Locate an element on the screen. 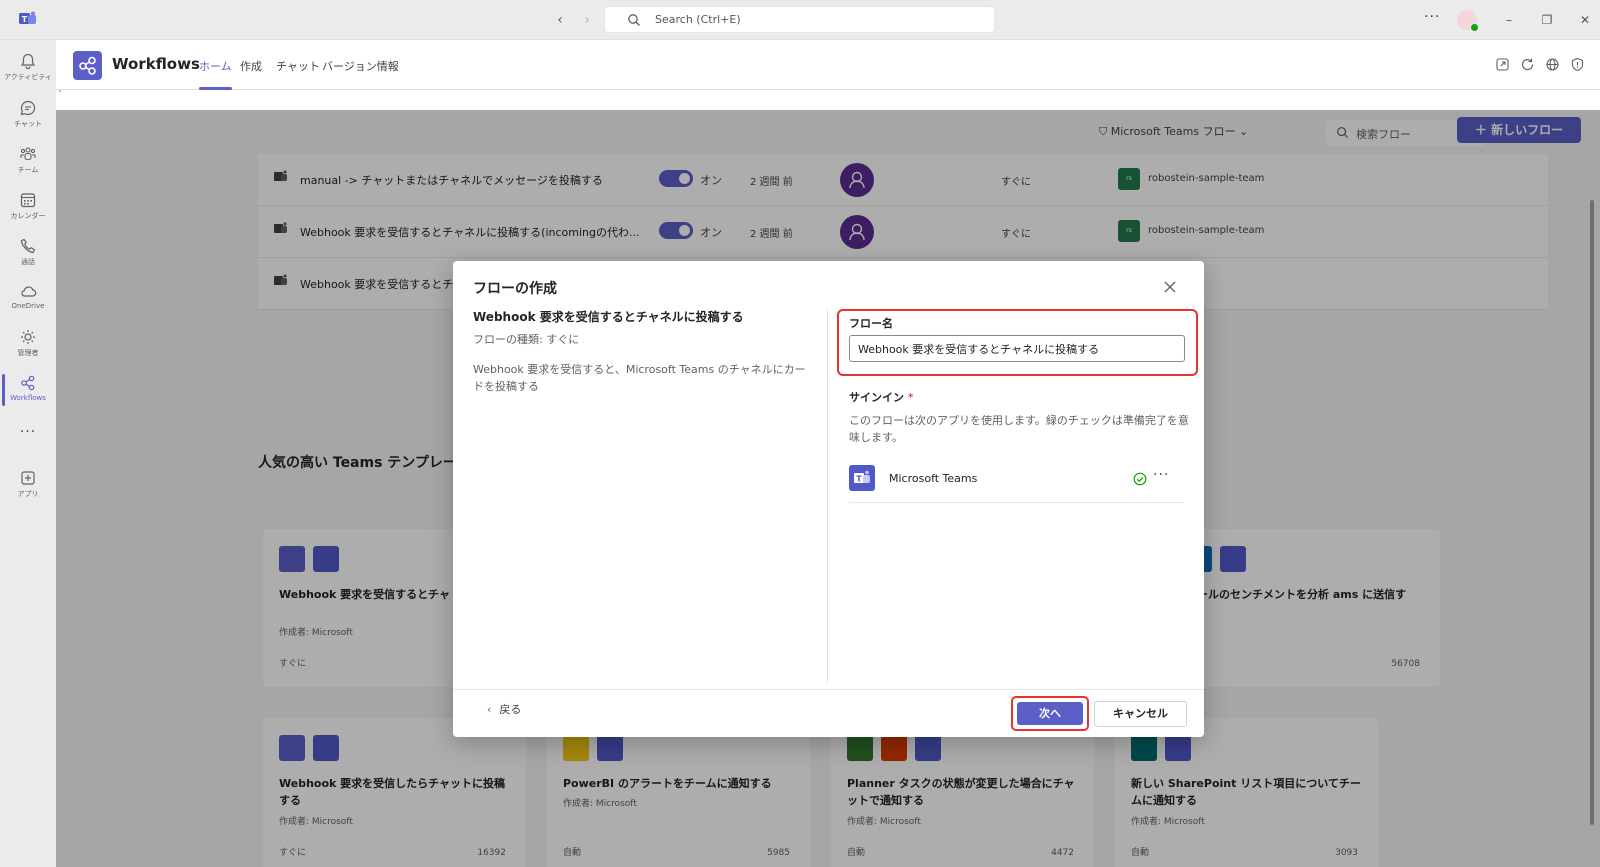 This screenshot has width=1600, height=867. rail-item-chat: チャット is located at coordinates (28, 115).